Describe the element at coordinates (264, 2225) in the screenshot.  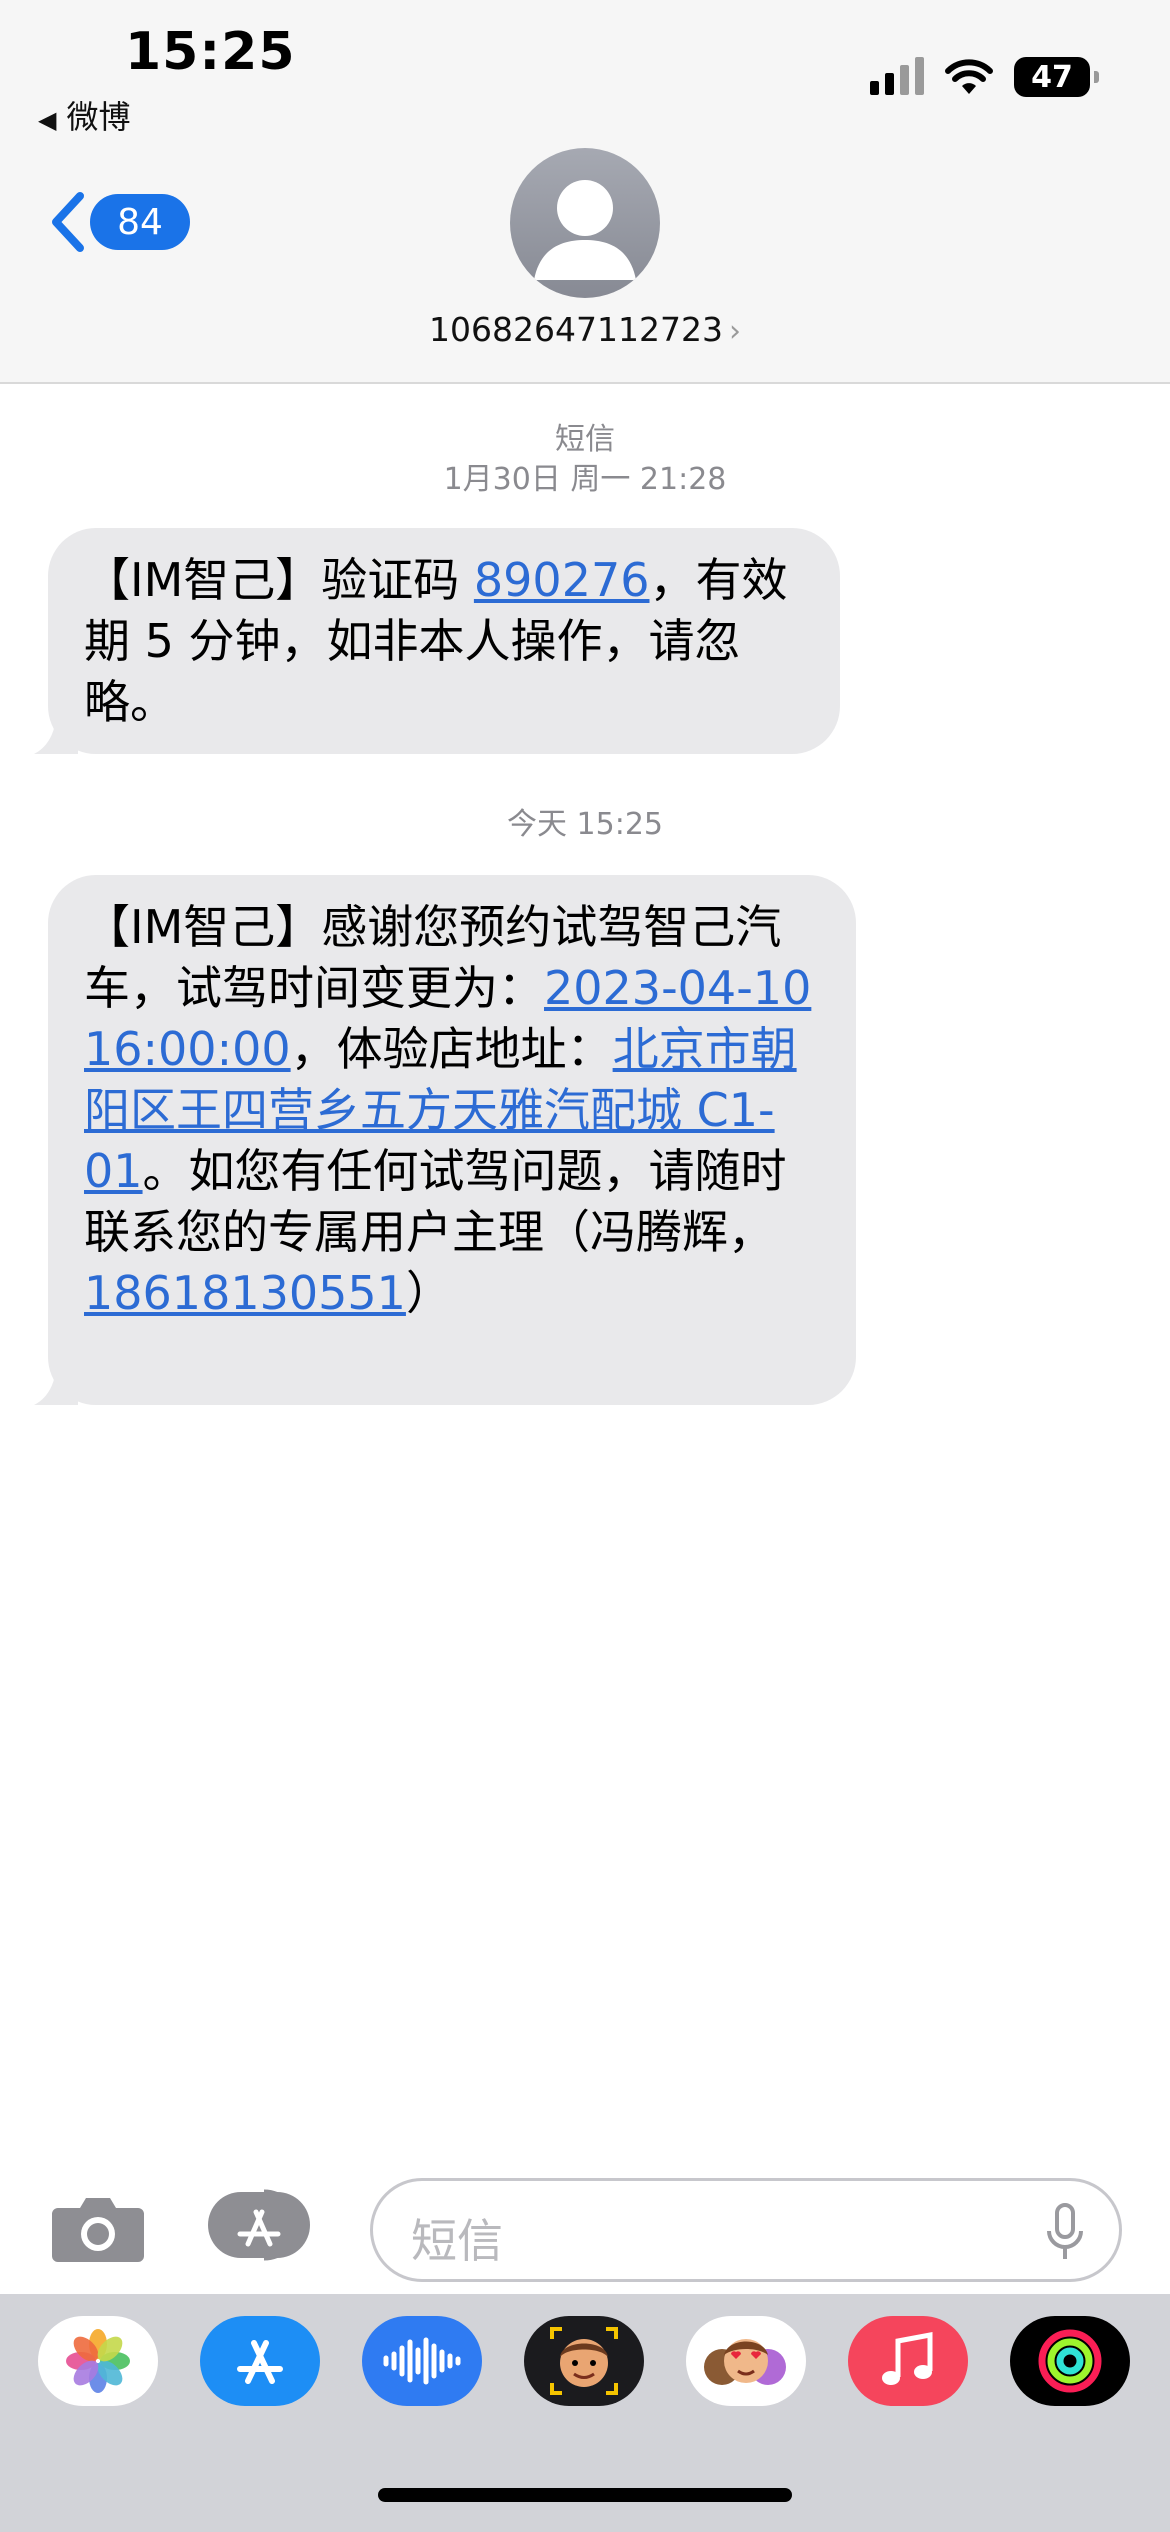
I see `app-store-apps-icon` at that location.